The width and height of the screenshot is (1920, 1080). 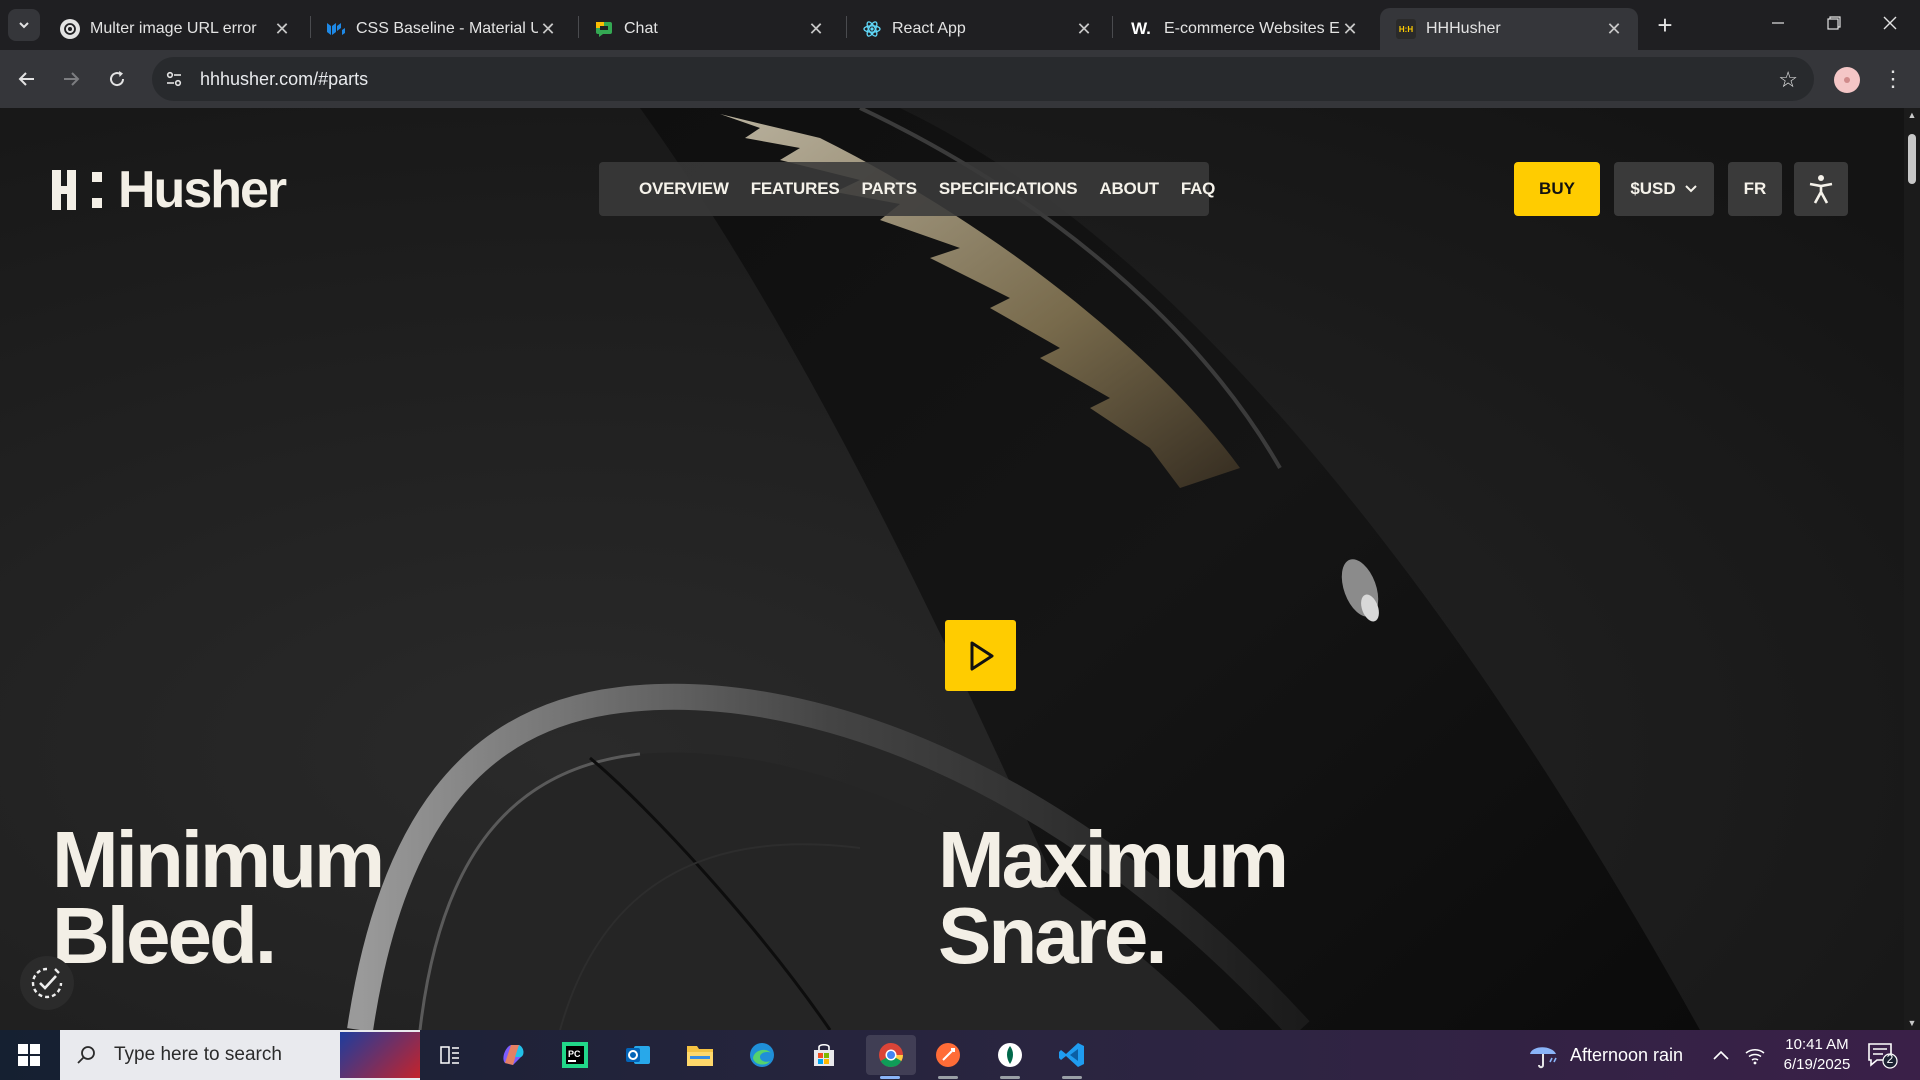 I want to click on edge-icon, so click(x=762, y=1055).